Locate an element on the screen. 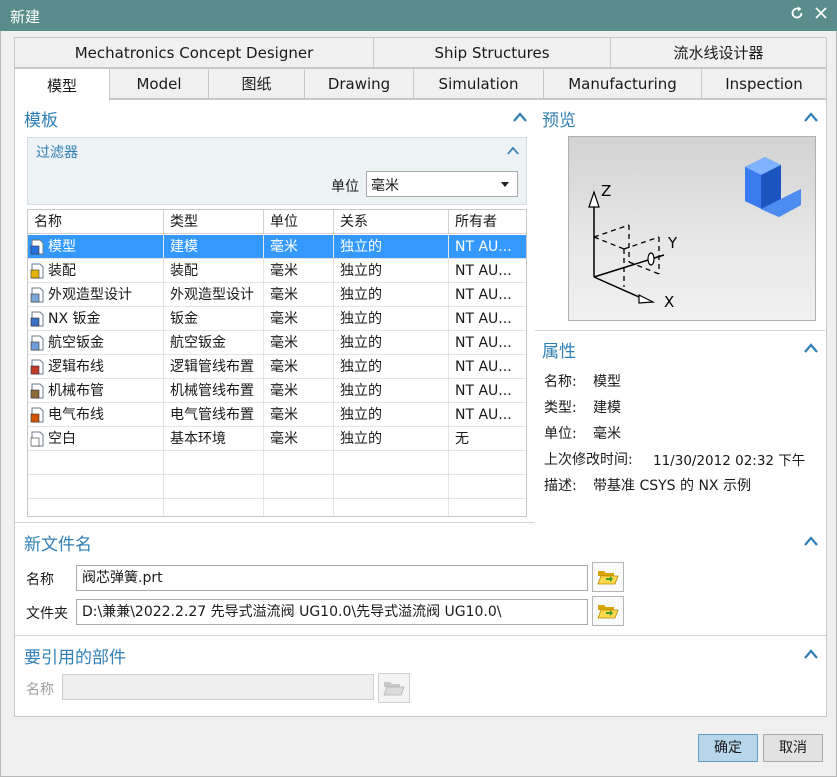 This screenshot has height=777, width=837. empty-table-row is located at coordinates (277, 507).